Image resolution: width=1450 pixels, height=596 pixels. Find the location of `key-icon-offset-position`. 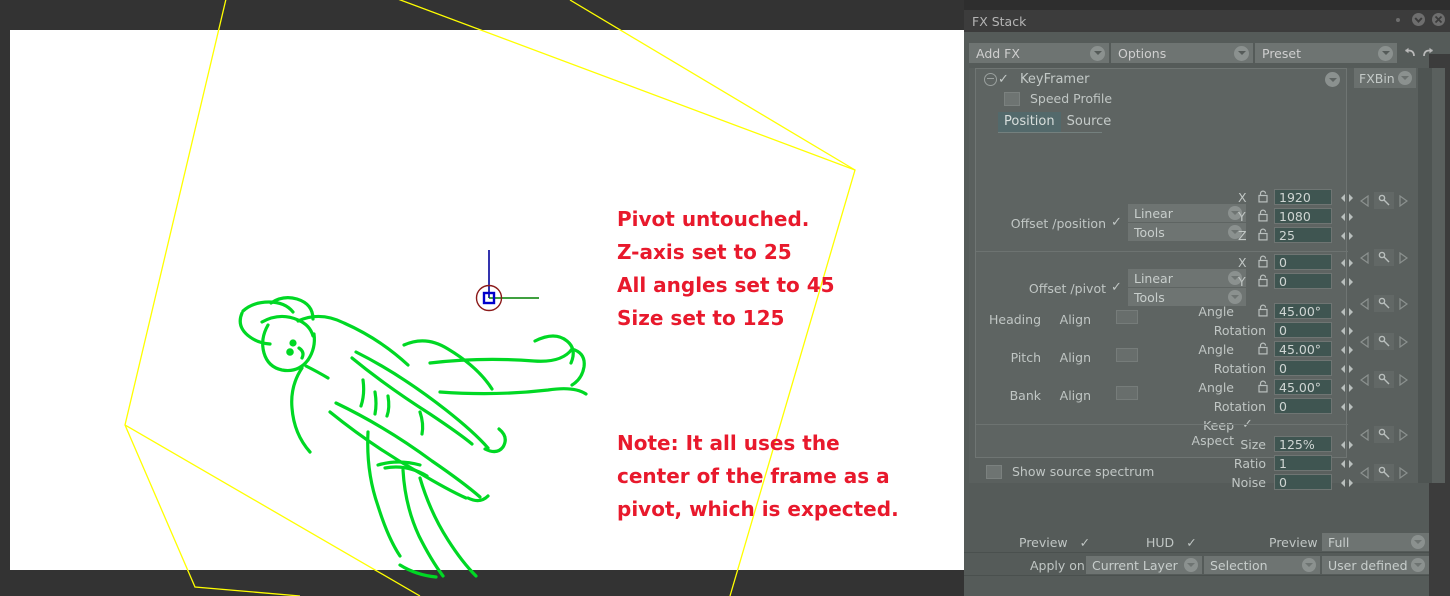

key-icon-offset-position is located at coordinates (1384, 200).